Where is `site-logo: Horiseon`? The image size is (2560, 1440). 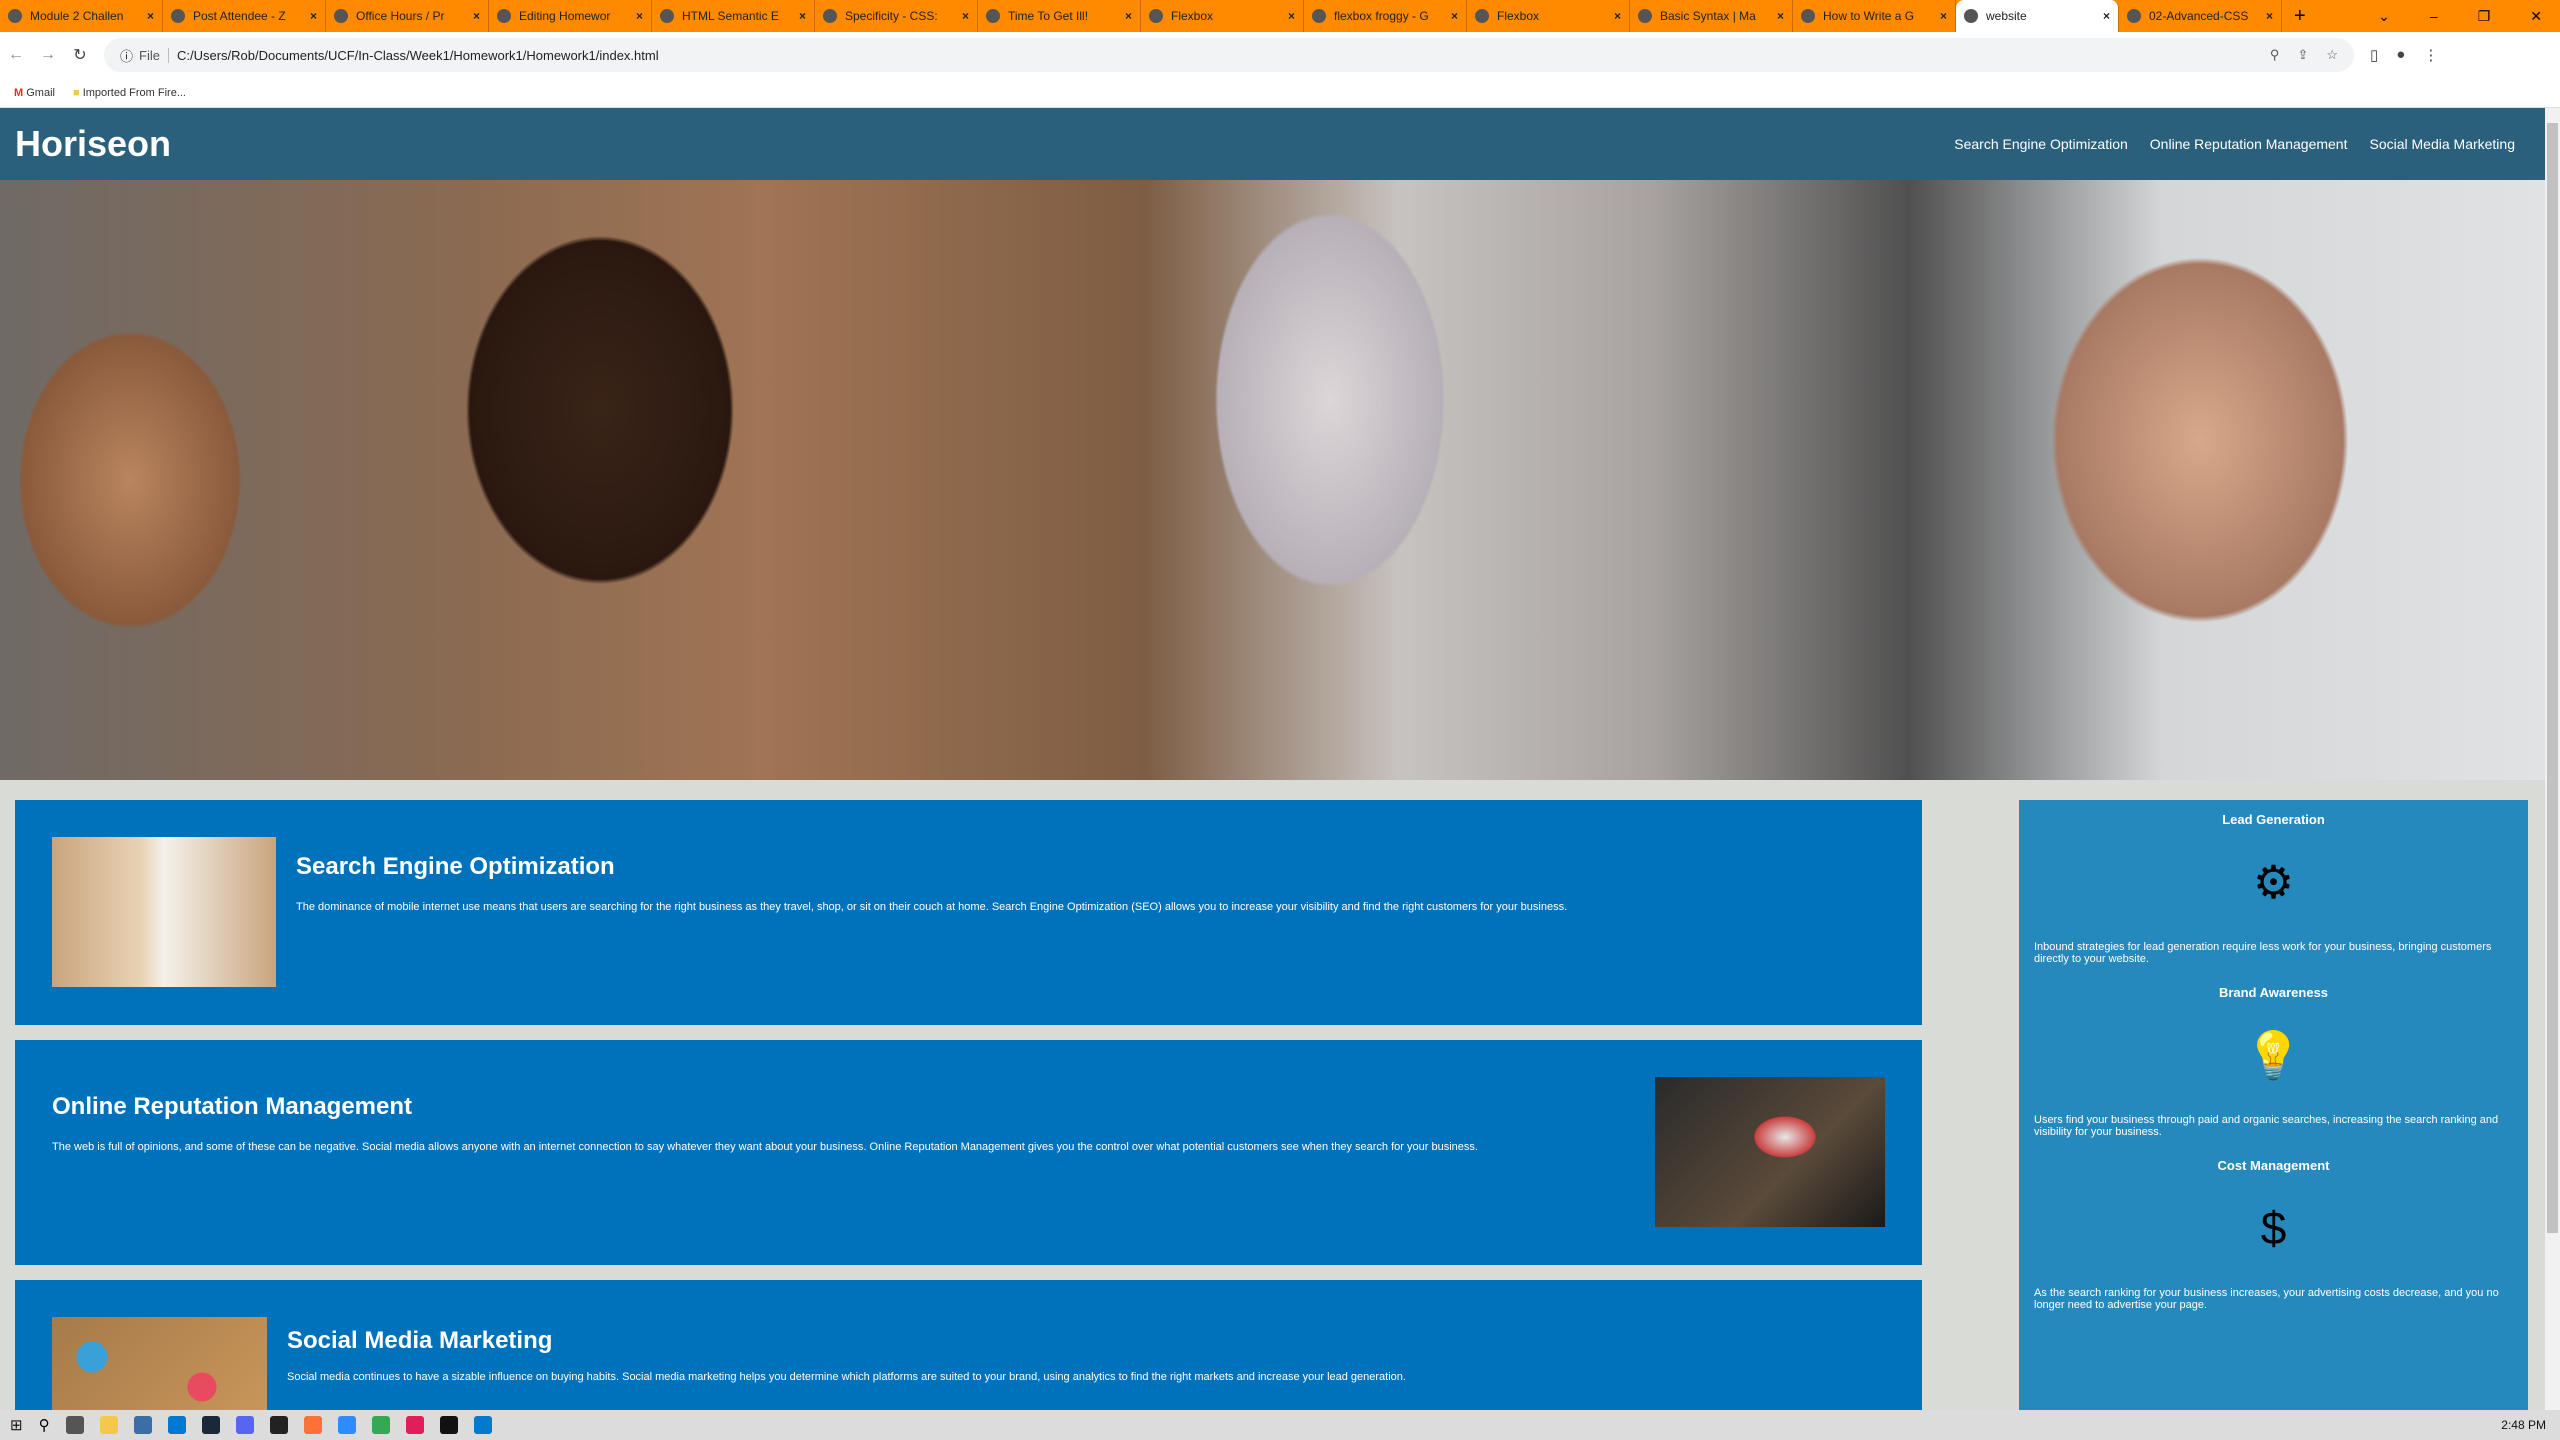
site-logo: Horiseon is located at coordinates (93, 144).